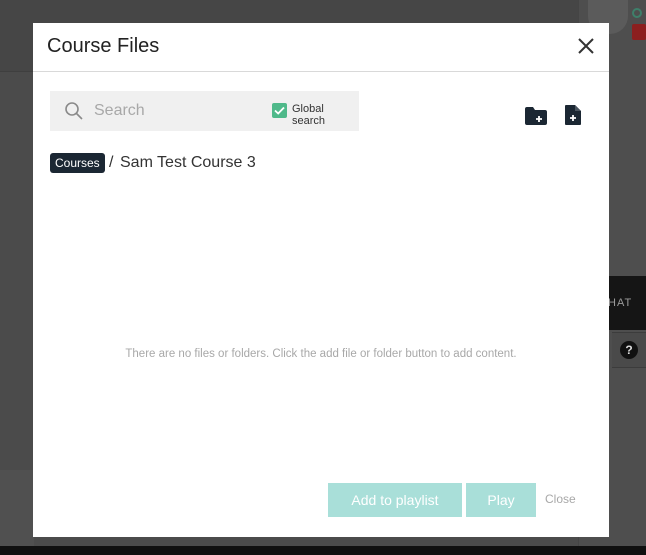 This screenshot has width=646, height=555. I want to click on global-search-checkbox, so click(279, 110).